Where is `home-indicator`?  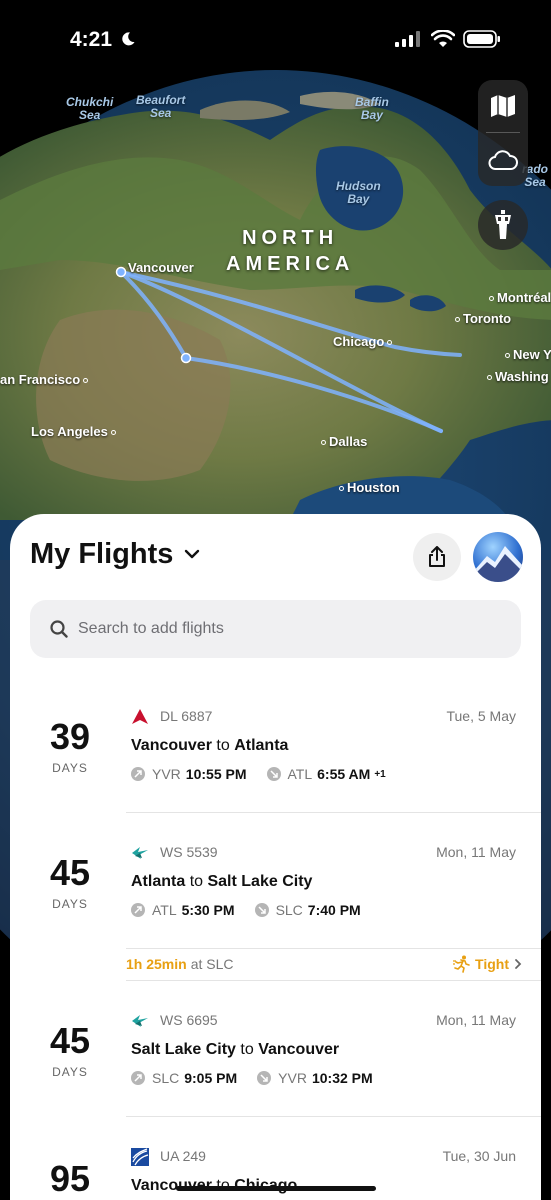 home-indicator is located at coordinates (276, 1188).